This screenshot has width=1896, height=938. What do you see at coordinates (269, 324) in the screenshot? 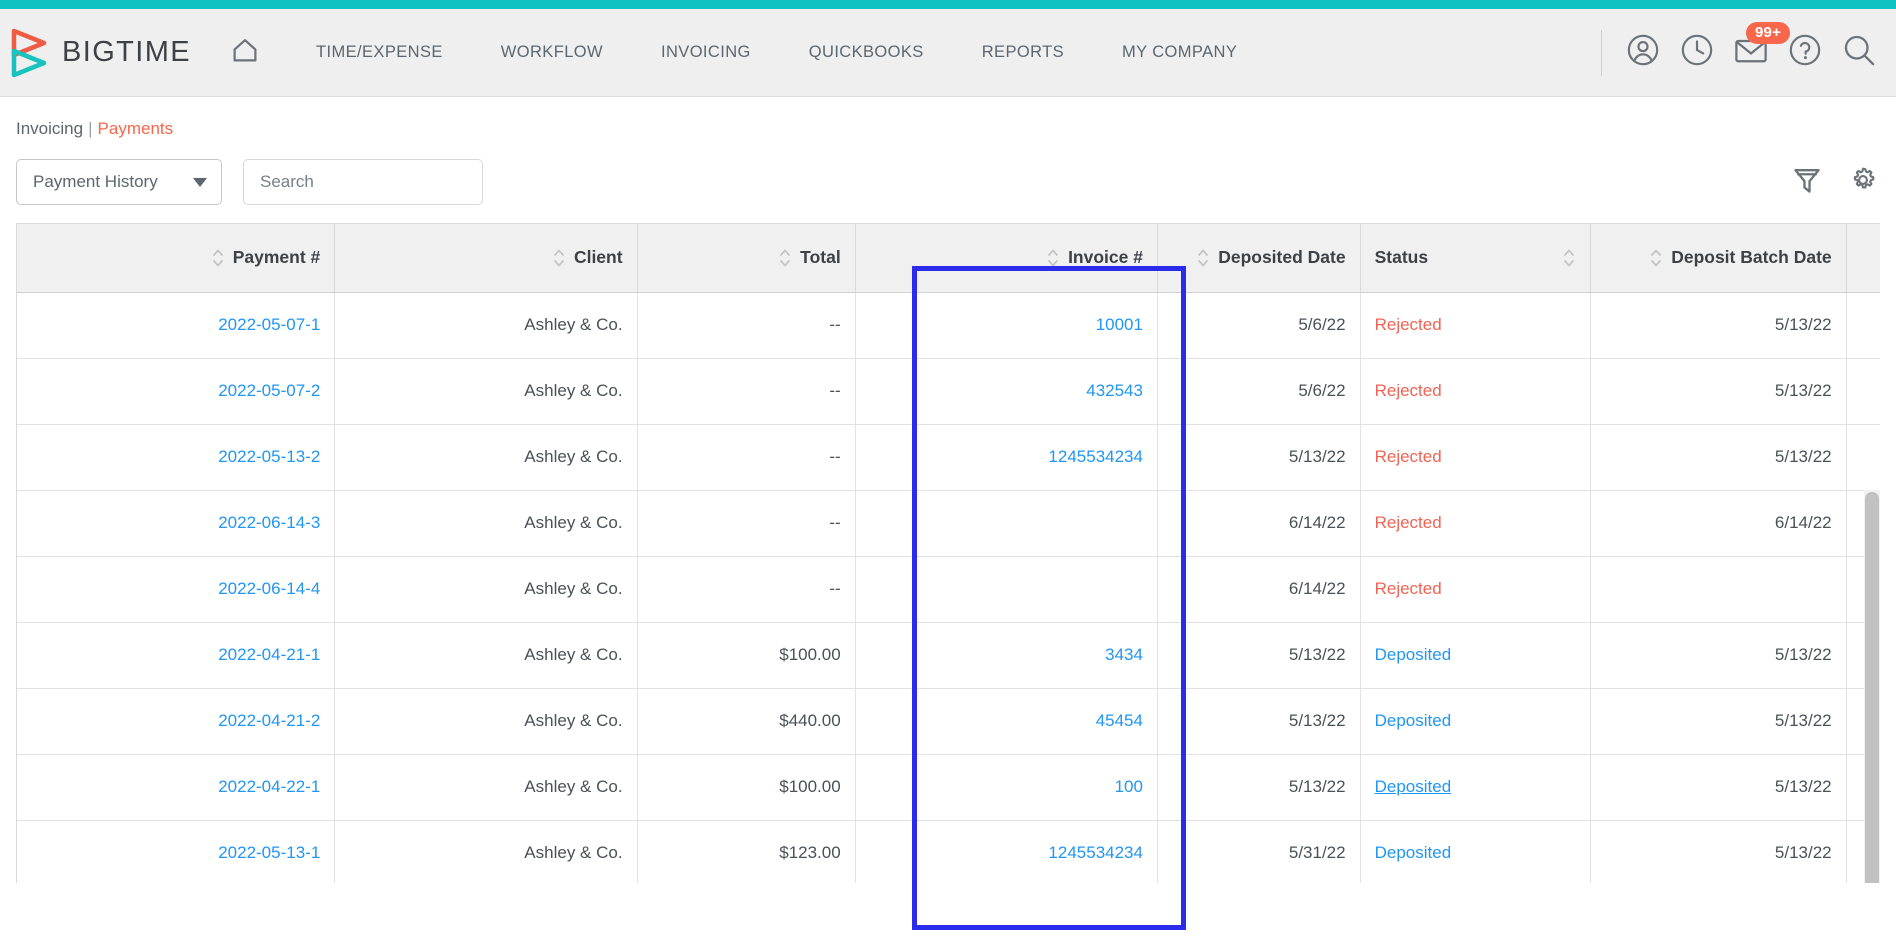
I see `payment-number-link: 2022-05-07-1` at bounding box center [269, 324].